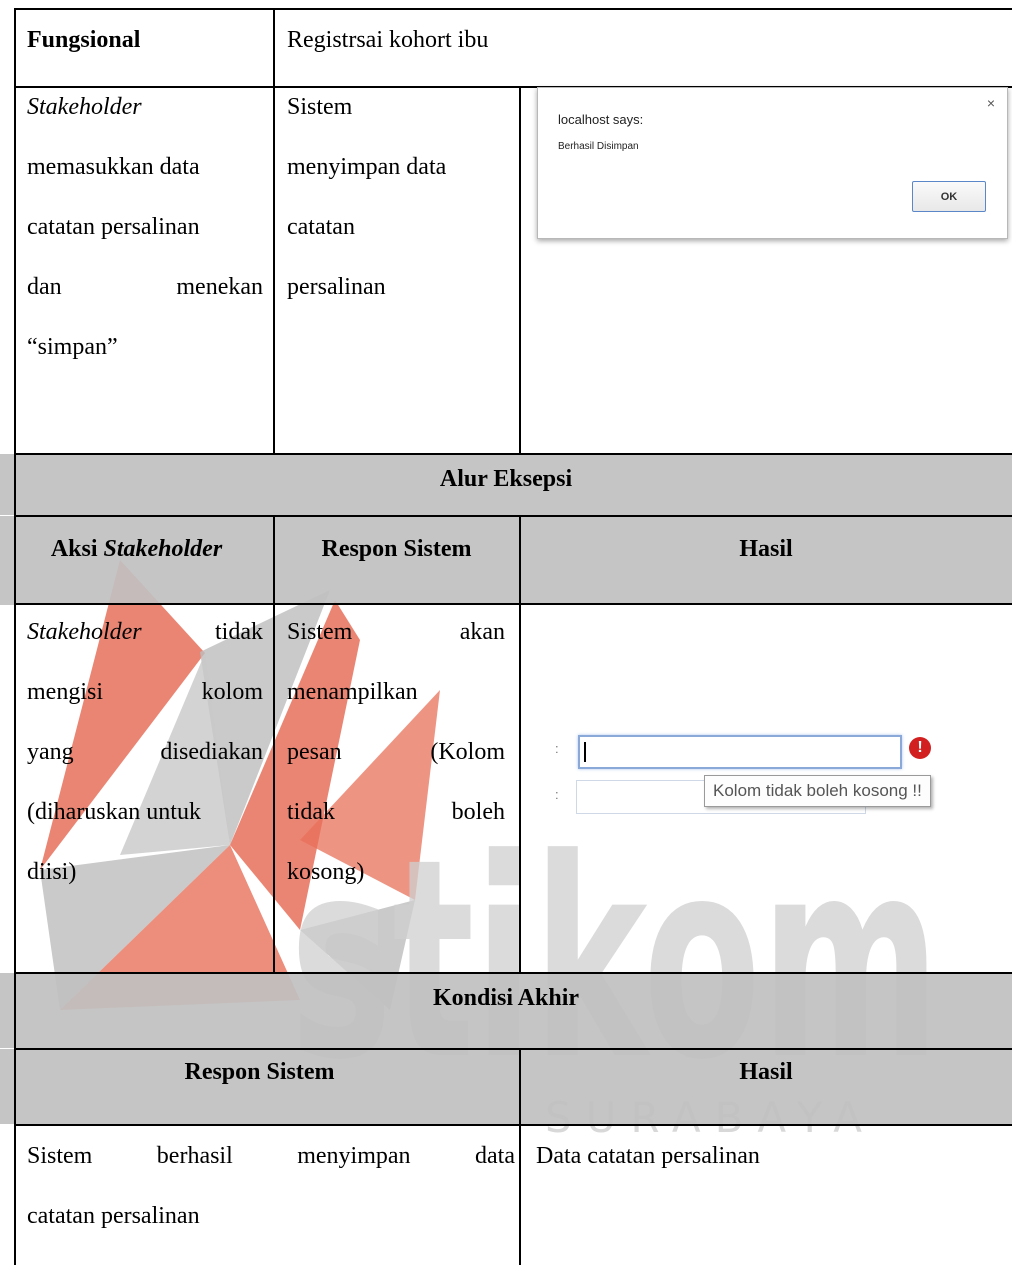 The image size is (1012, 1265). What do you see at coordinates (326, 872) in the screenshot?
I see `exception-system-line-5: kosong)` at bounding box center [326, 872].